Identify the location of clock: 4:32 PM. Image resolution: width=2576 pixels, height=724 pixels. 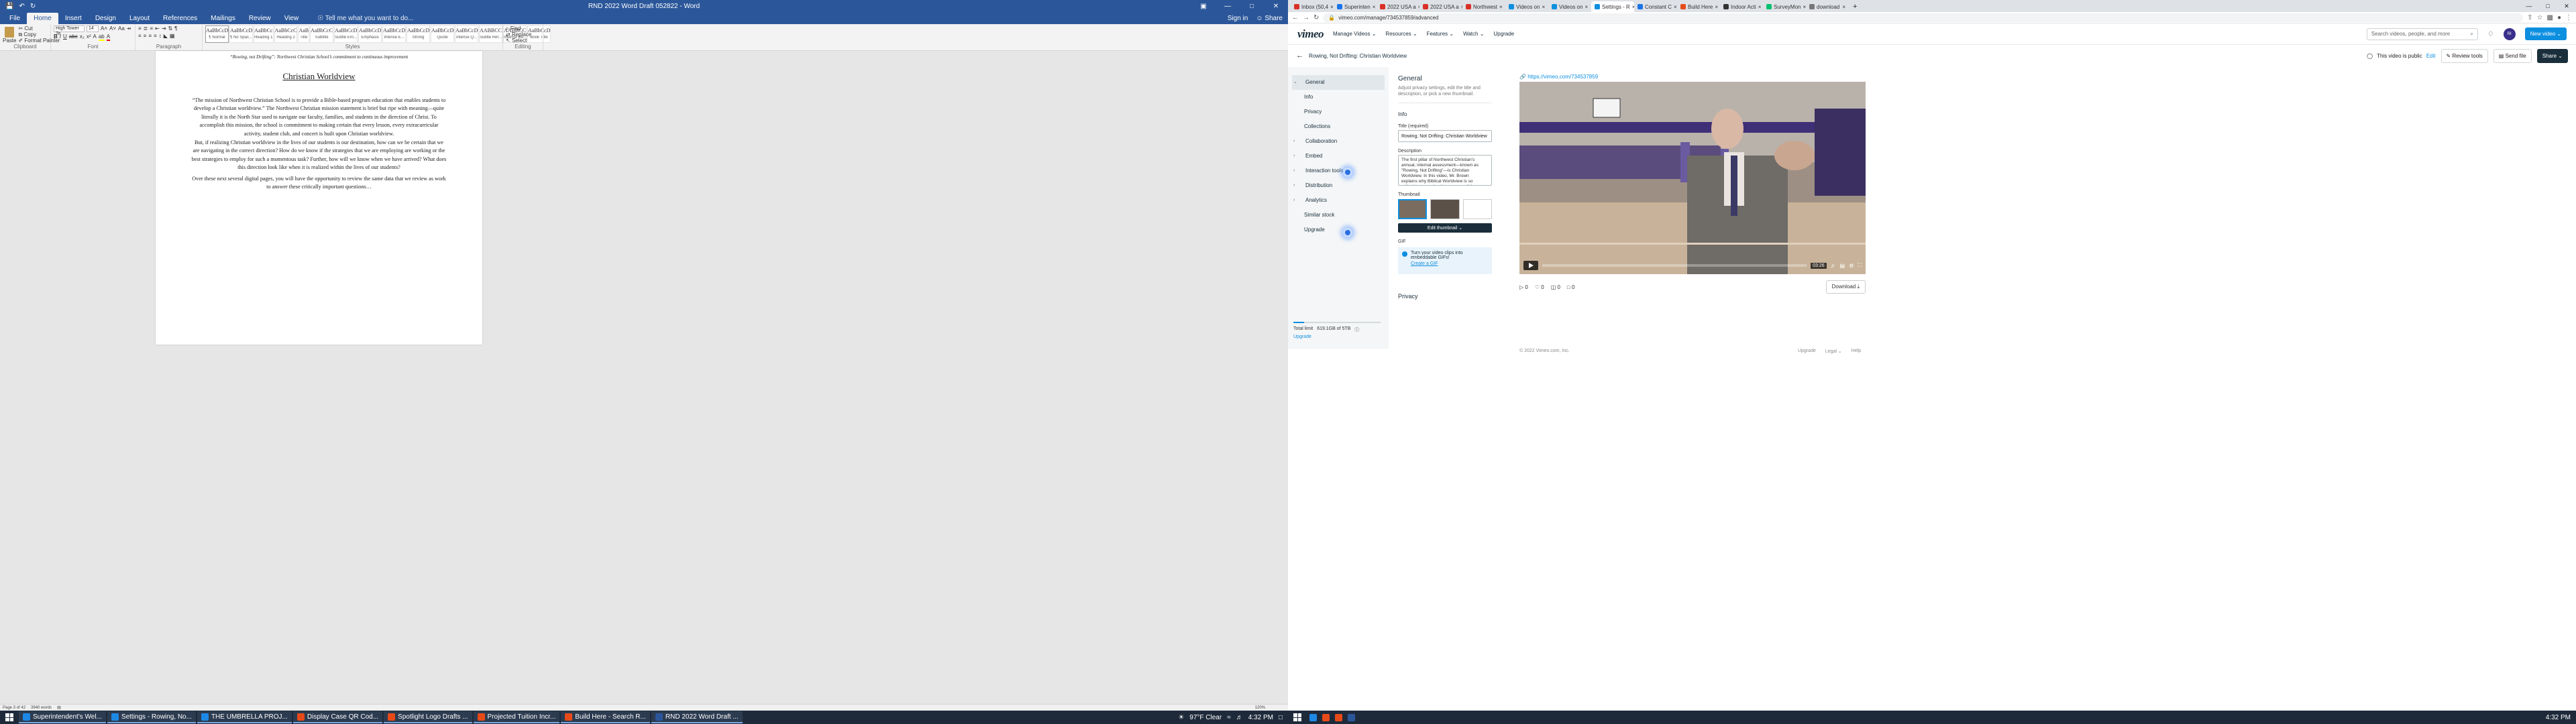
(1260, 717).